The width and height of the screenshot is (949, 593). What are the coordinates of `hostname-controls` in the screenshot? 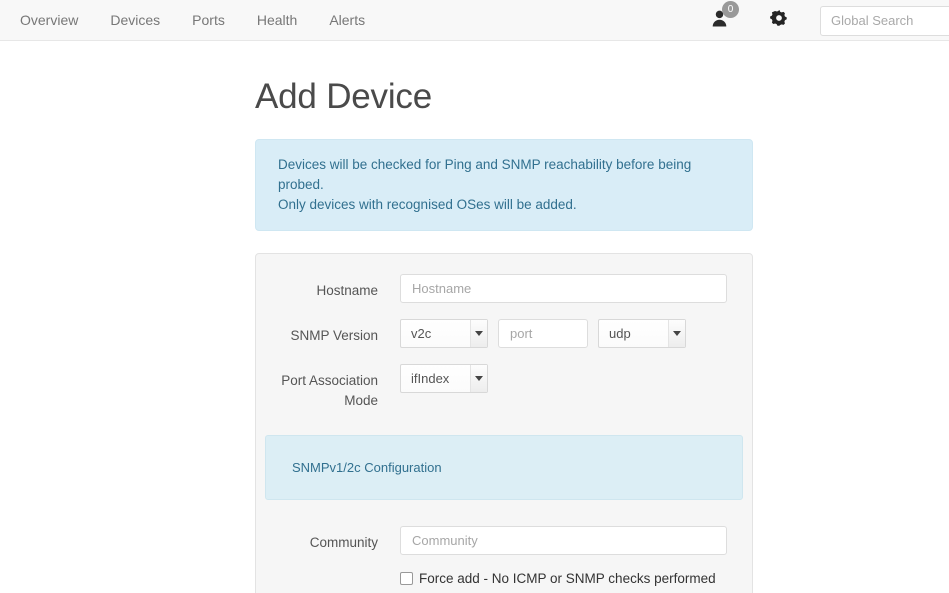 It's located at (565, 288).